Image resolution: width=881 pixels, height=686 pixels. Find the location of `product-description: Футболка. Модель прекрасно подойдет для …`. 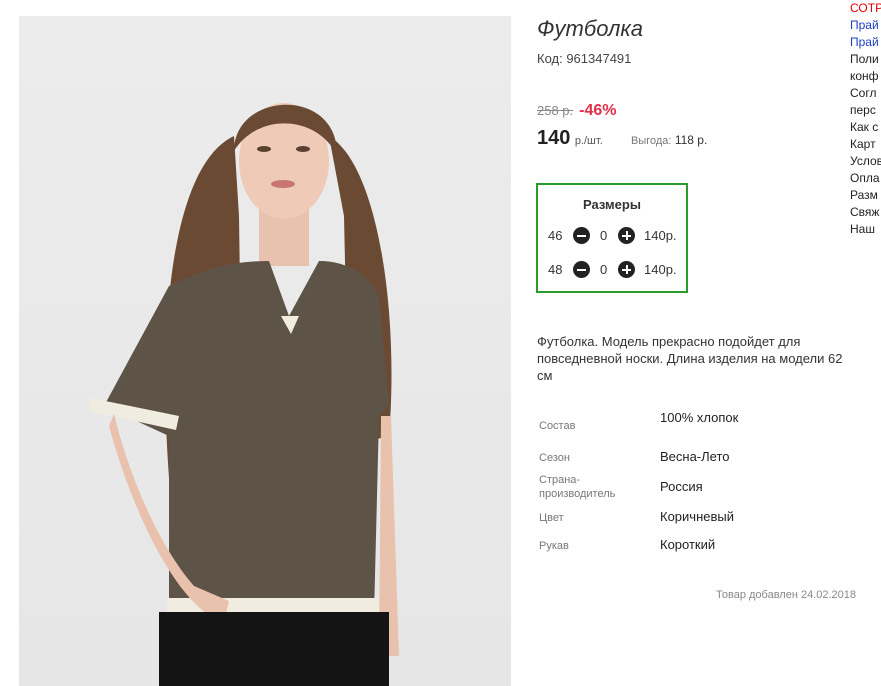

product-description: Футболка. Модель прекрасно подойдет для … is located at coordinates (690, 358).